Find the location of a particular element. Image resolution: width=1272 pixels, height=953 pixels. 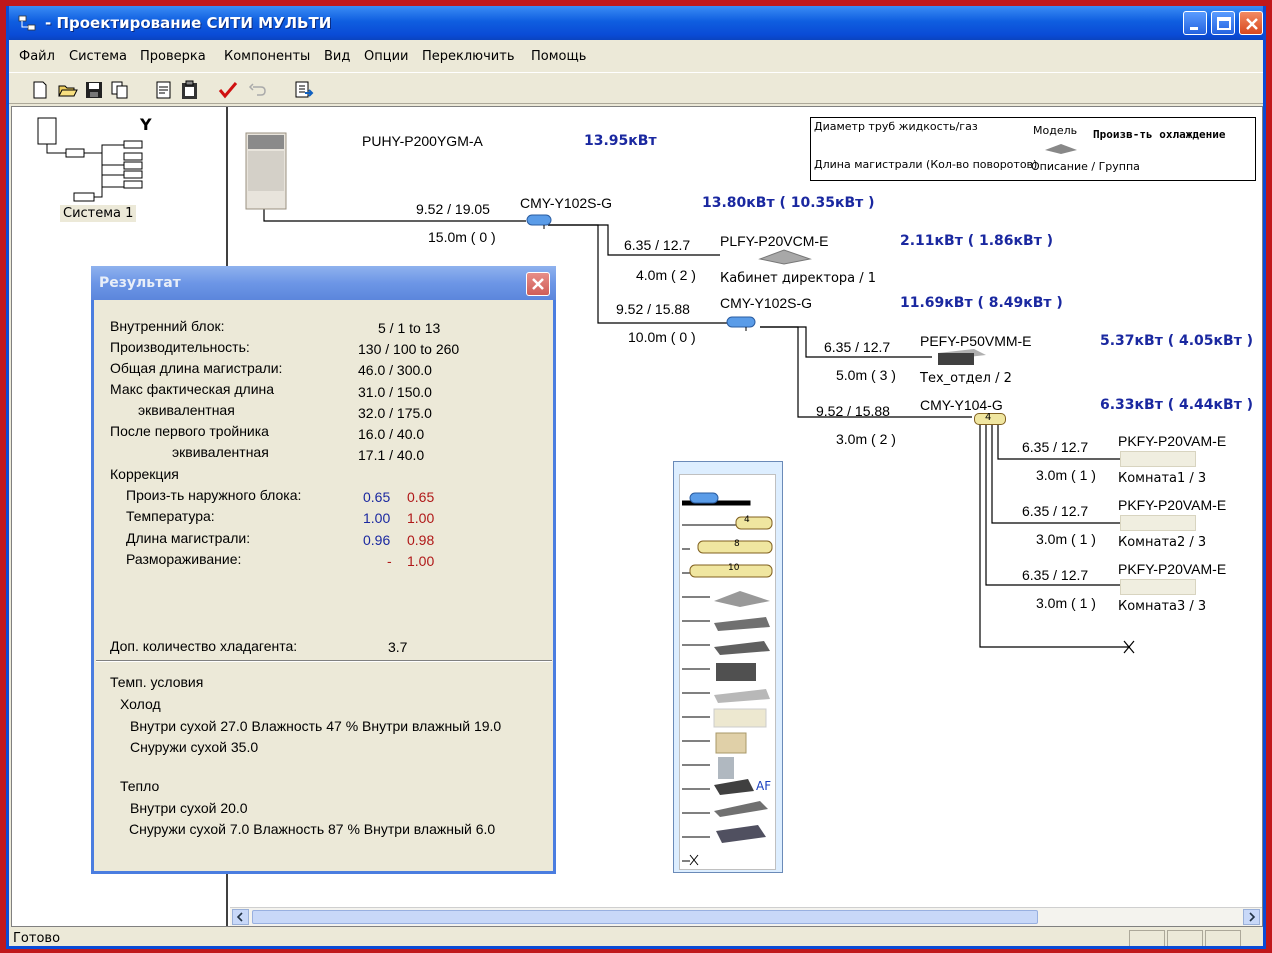

result-value-equivalent: 32.0 / 175.0 is located at coordinates (395, 413).